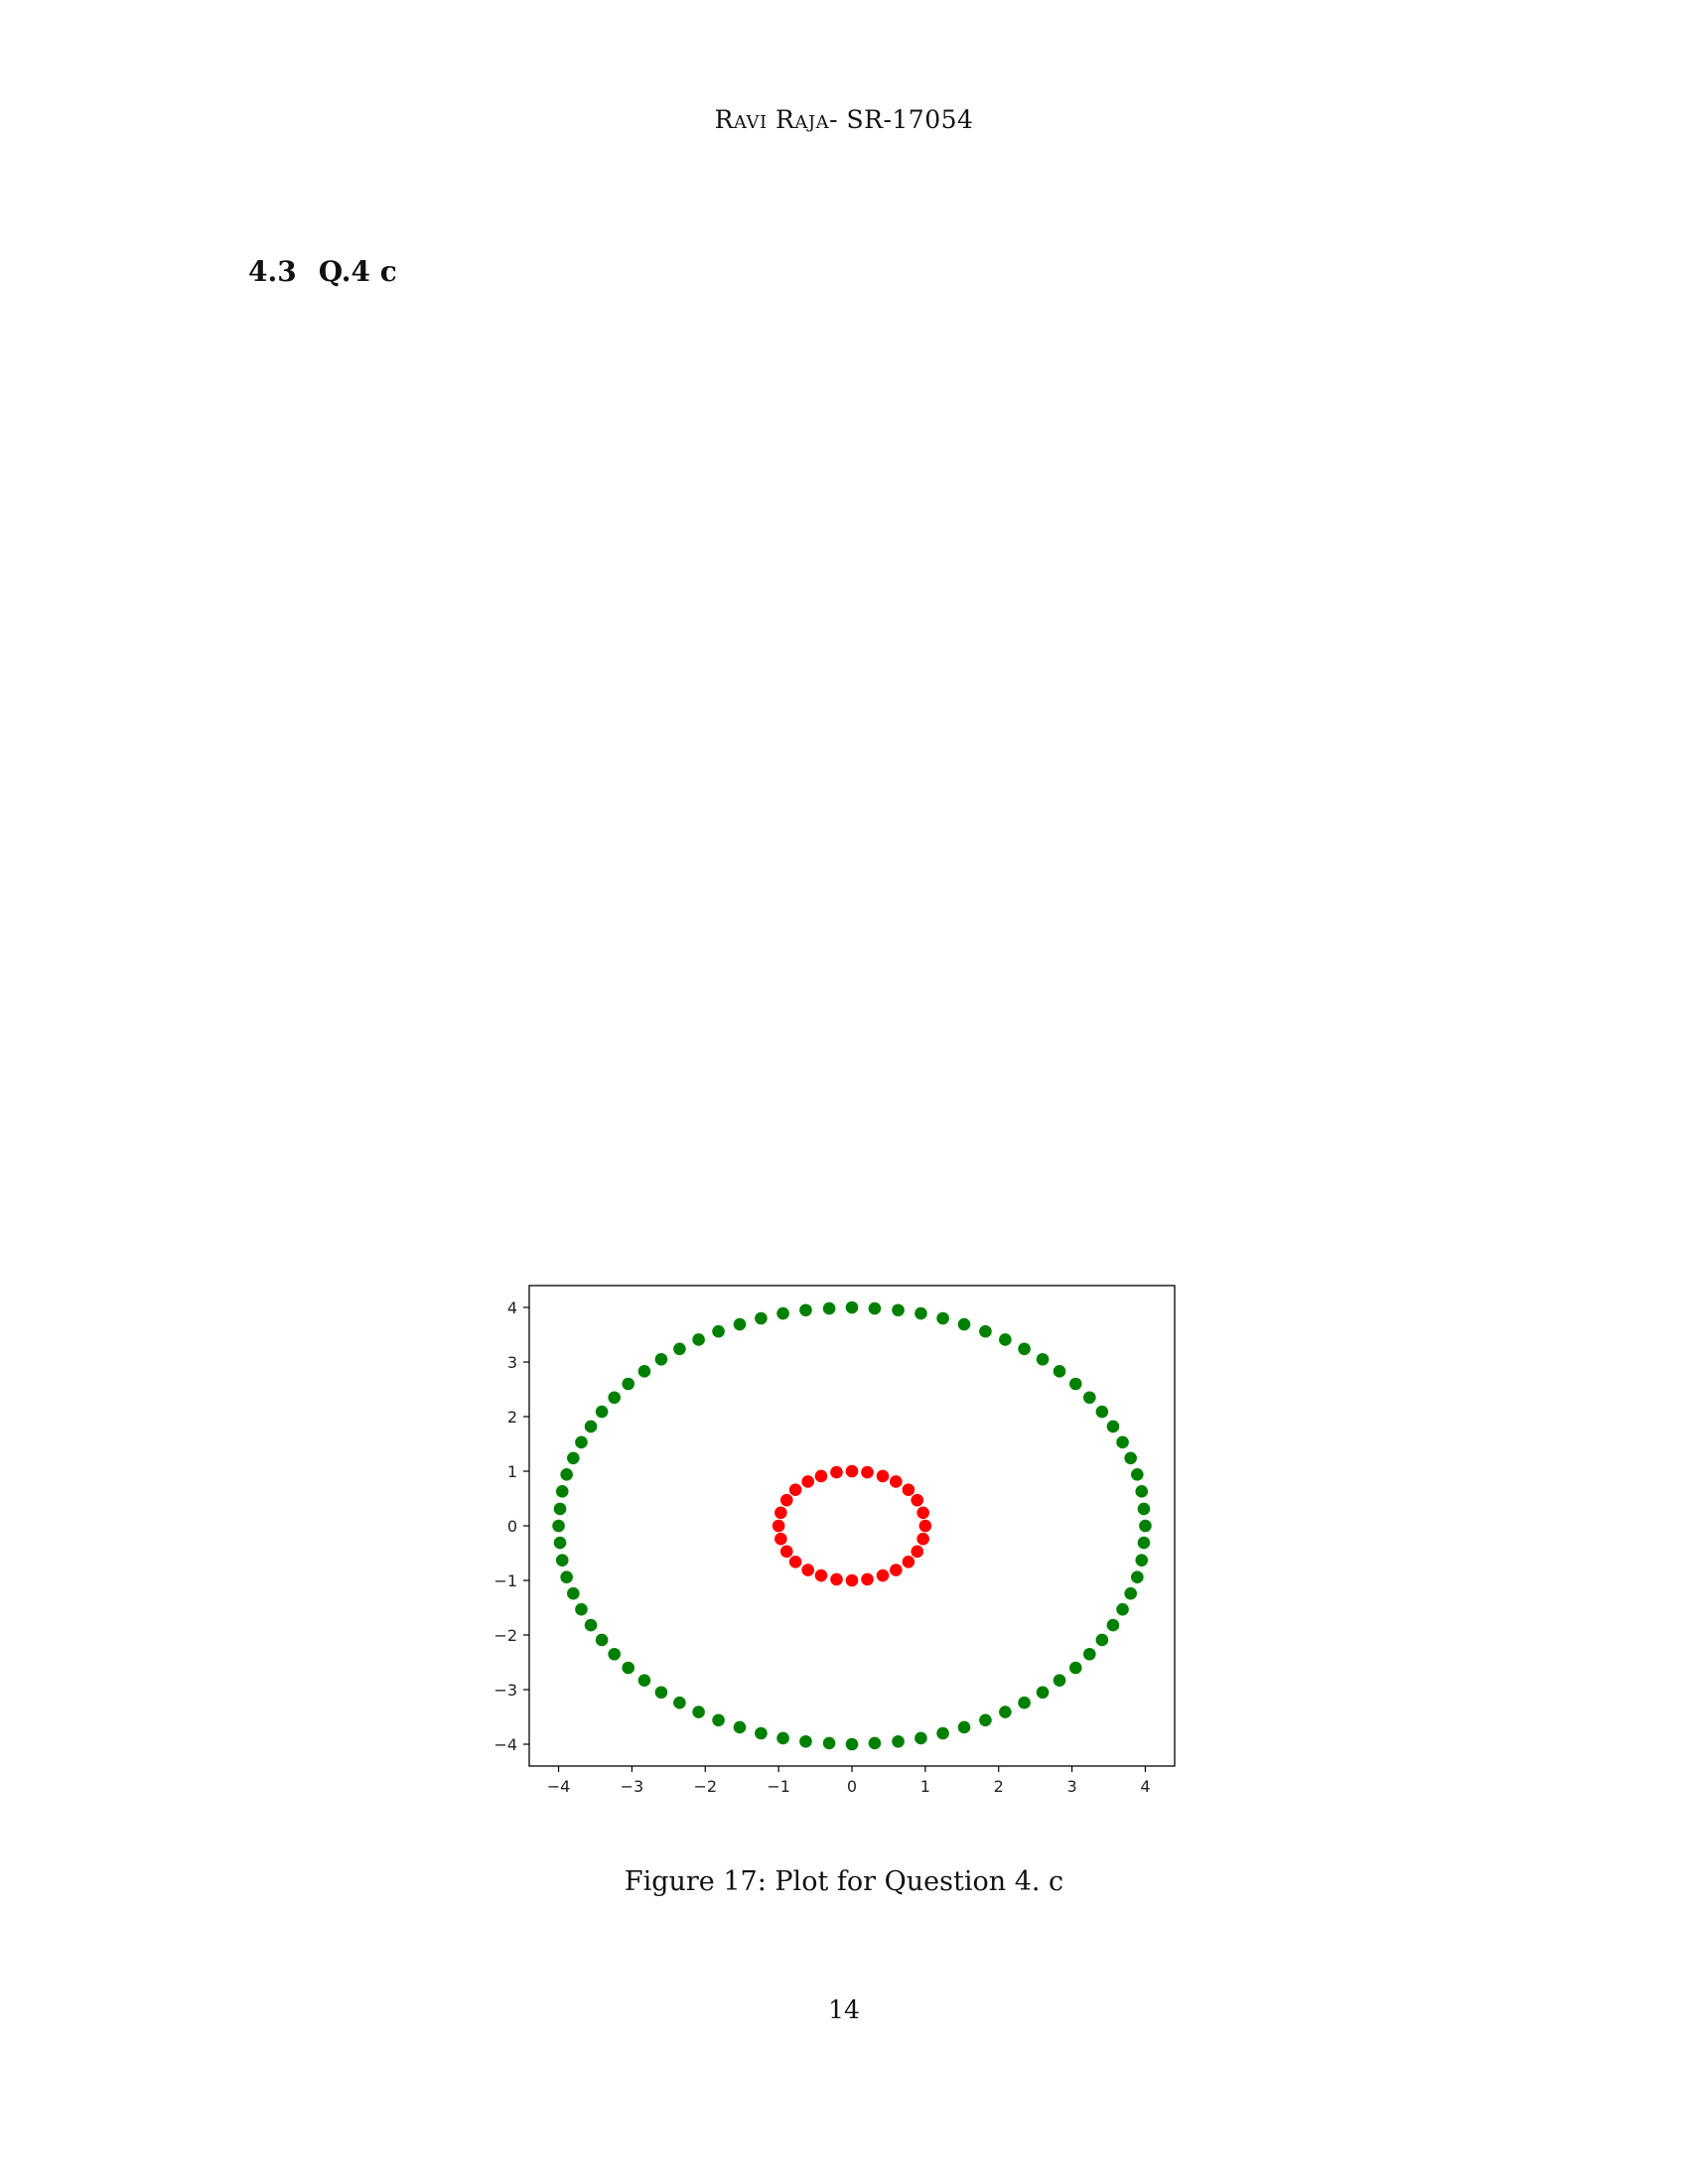 The image size is (1688, 2184). Describe the element at coordinates (844, 2009) in the screenshot. I see `page-number: 14` at that location.